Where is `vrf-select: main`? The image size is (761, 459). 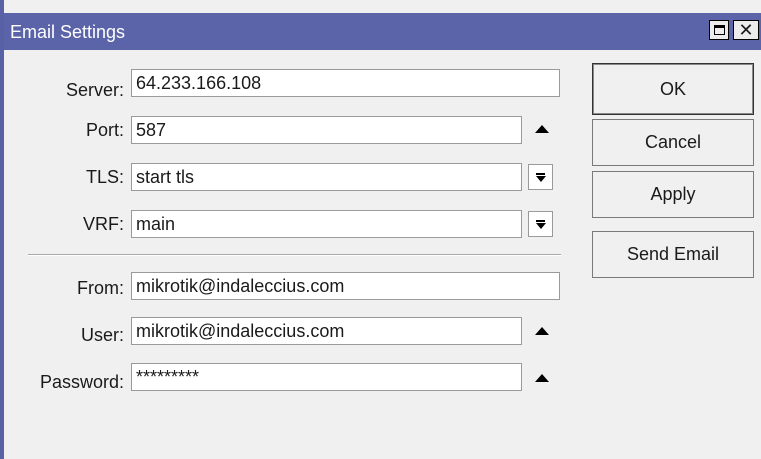
vrf-select: main is located at coordinates (326, 224).